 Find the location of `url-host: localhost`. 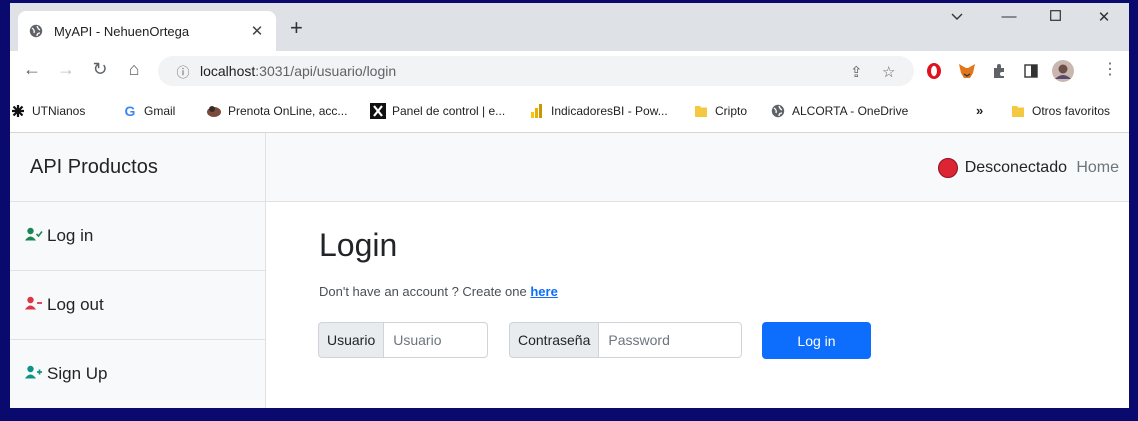

url-host: localhost is located at coordinates (228, 71).